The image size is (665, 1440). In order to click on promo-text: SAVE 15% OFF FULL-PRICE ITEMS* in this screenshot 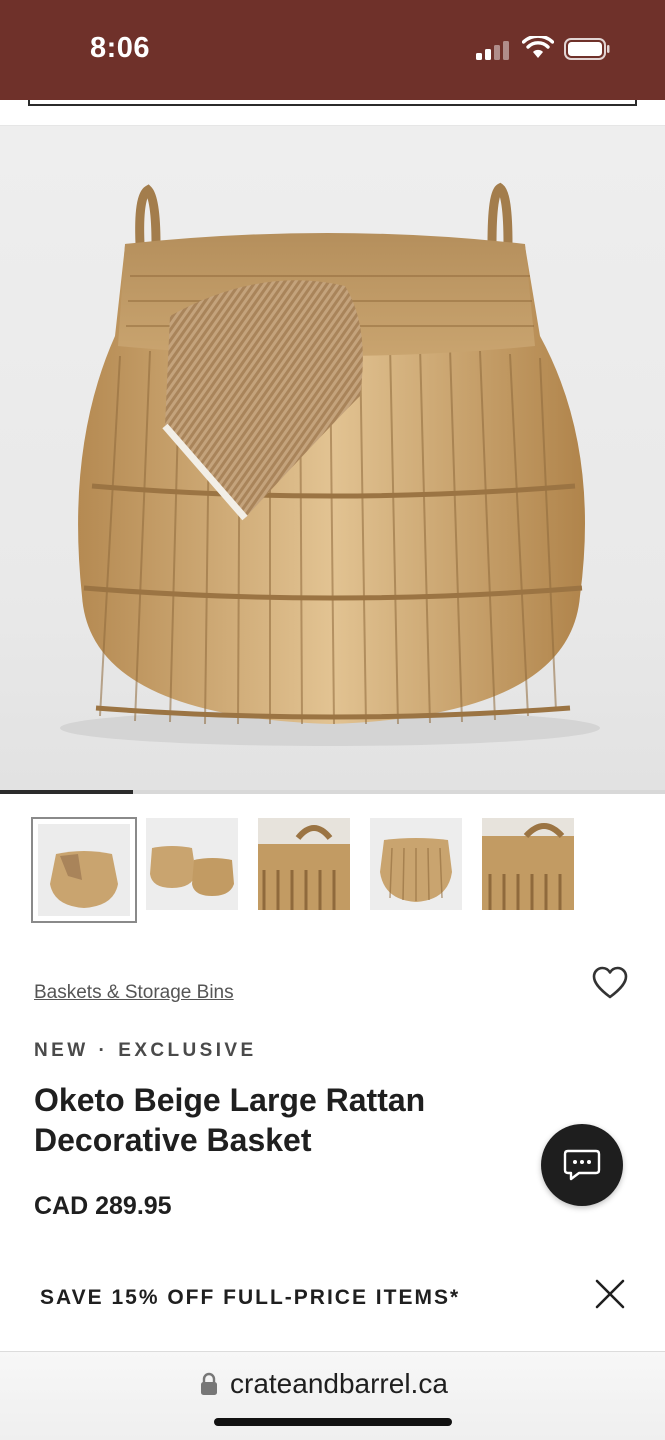, I will do `click(250, 1298)`.